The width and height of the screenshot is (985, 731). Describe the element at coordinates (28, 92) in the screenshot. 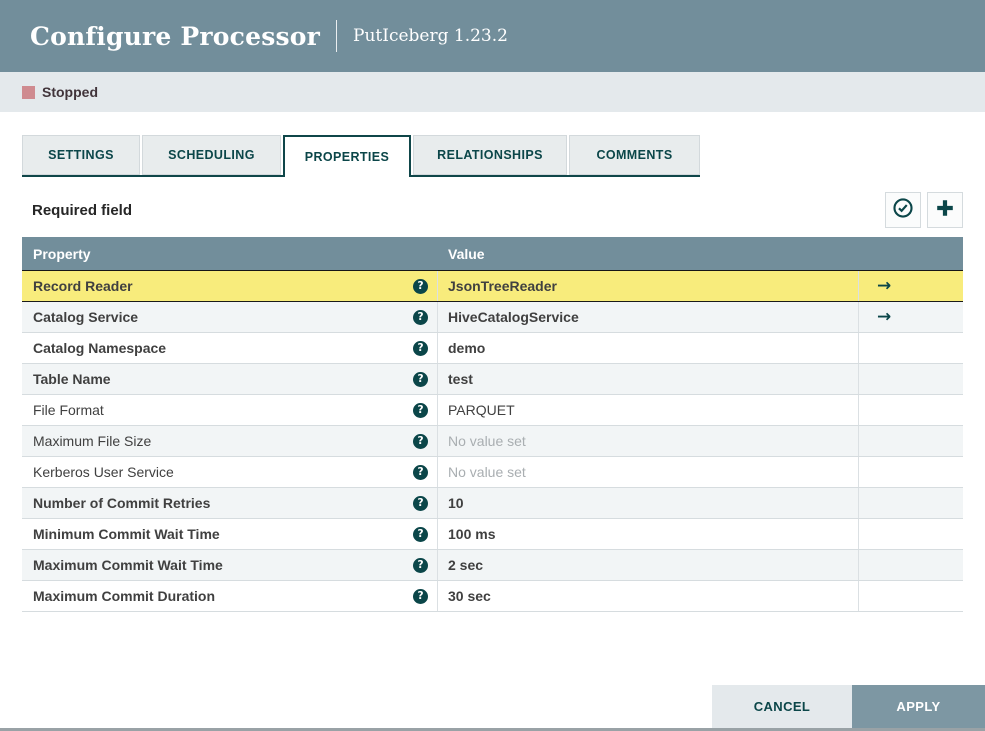

I see `stopped-status-icon` at that location.